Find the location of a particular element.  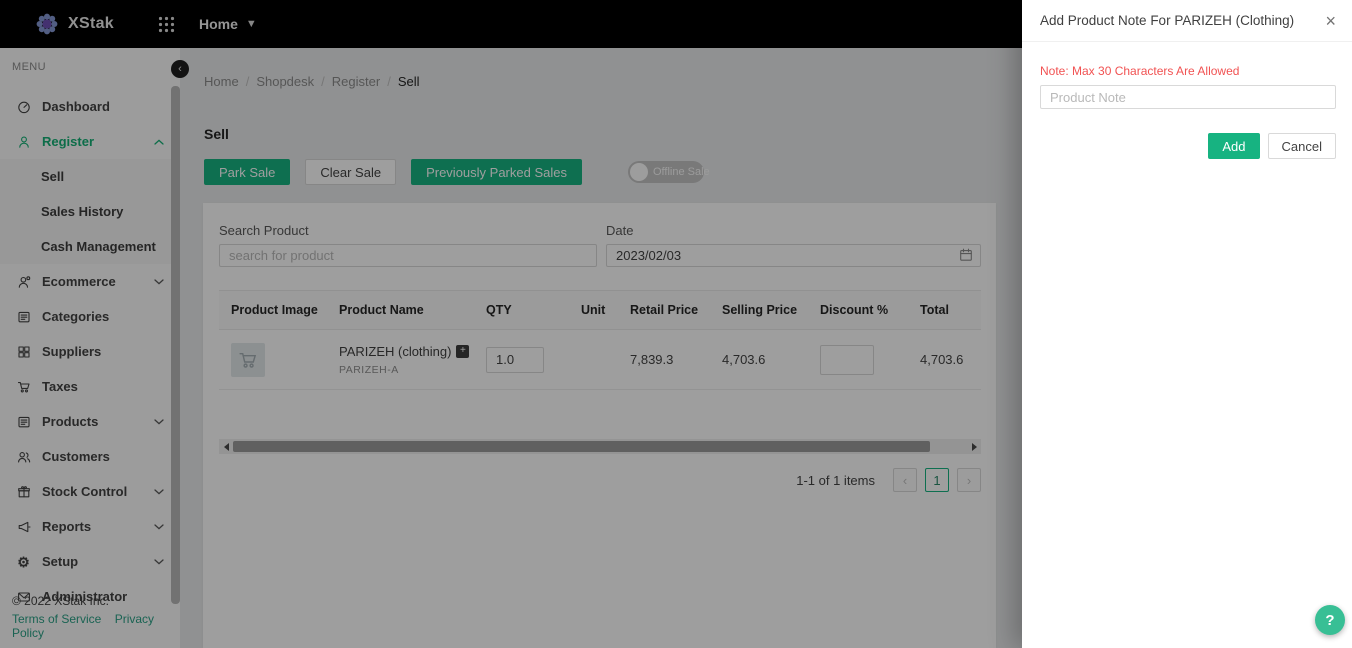

close-icon: × is located at coordinates (1330, 21).